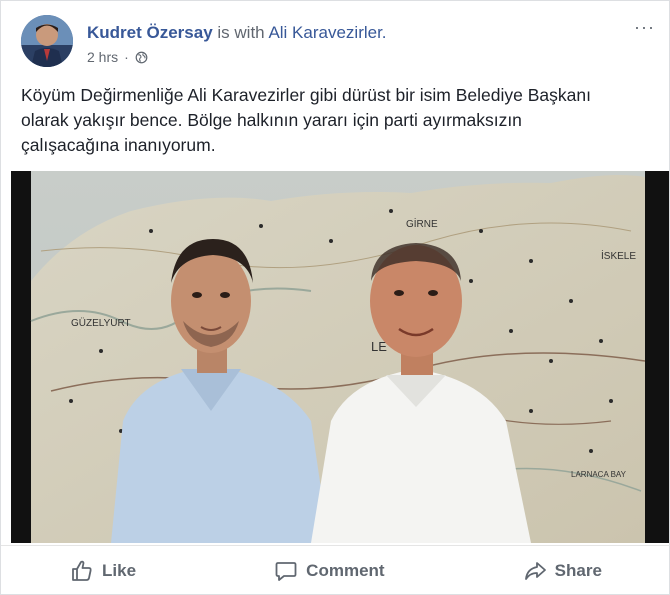  I want to click on share-label: Share, so click(578, 570).